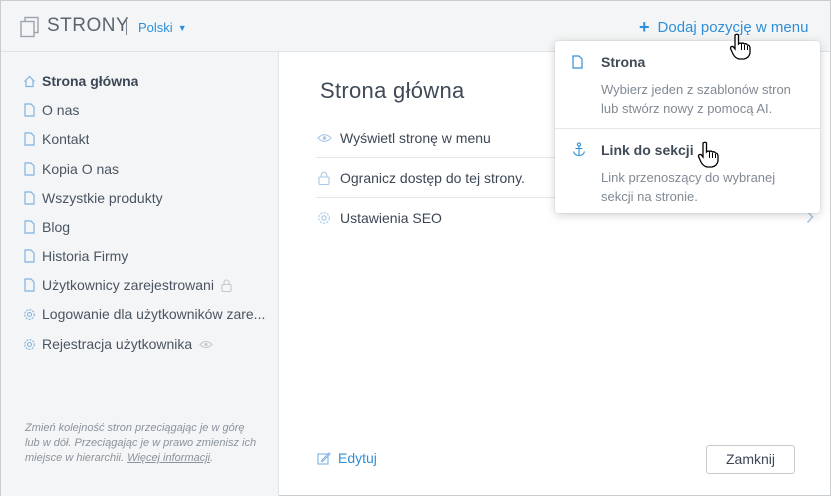 Image resolution: width=831 pixels, height=496 pixels. What do you see at coordinates (432, 177) in the screenshot?
I see `option-label: Ogranicz dostęp do tej strony.` at bounding box center [432, 177].